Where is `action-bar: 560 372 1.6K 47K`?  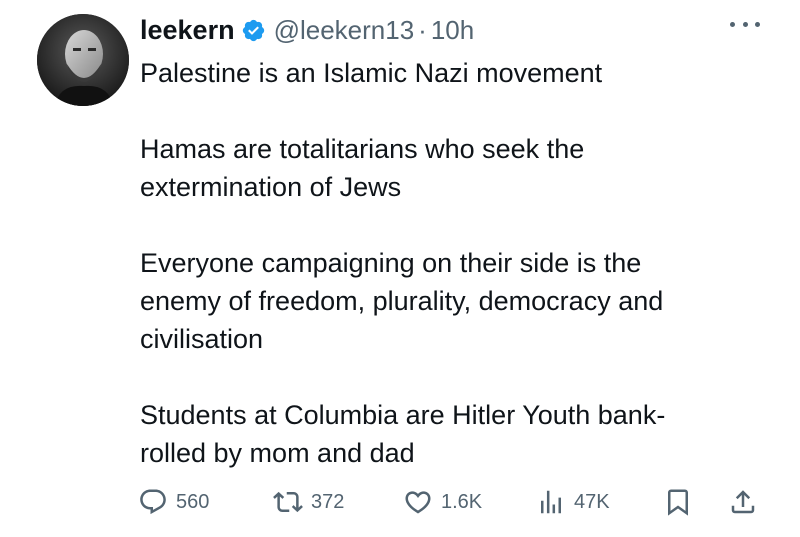 action-bar: 560 372 1.6K 47K is located at coordinates (453, 502).